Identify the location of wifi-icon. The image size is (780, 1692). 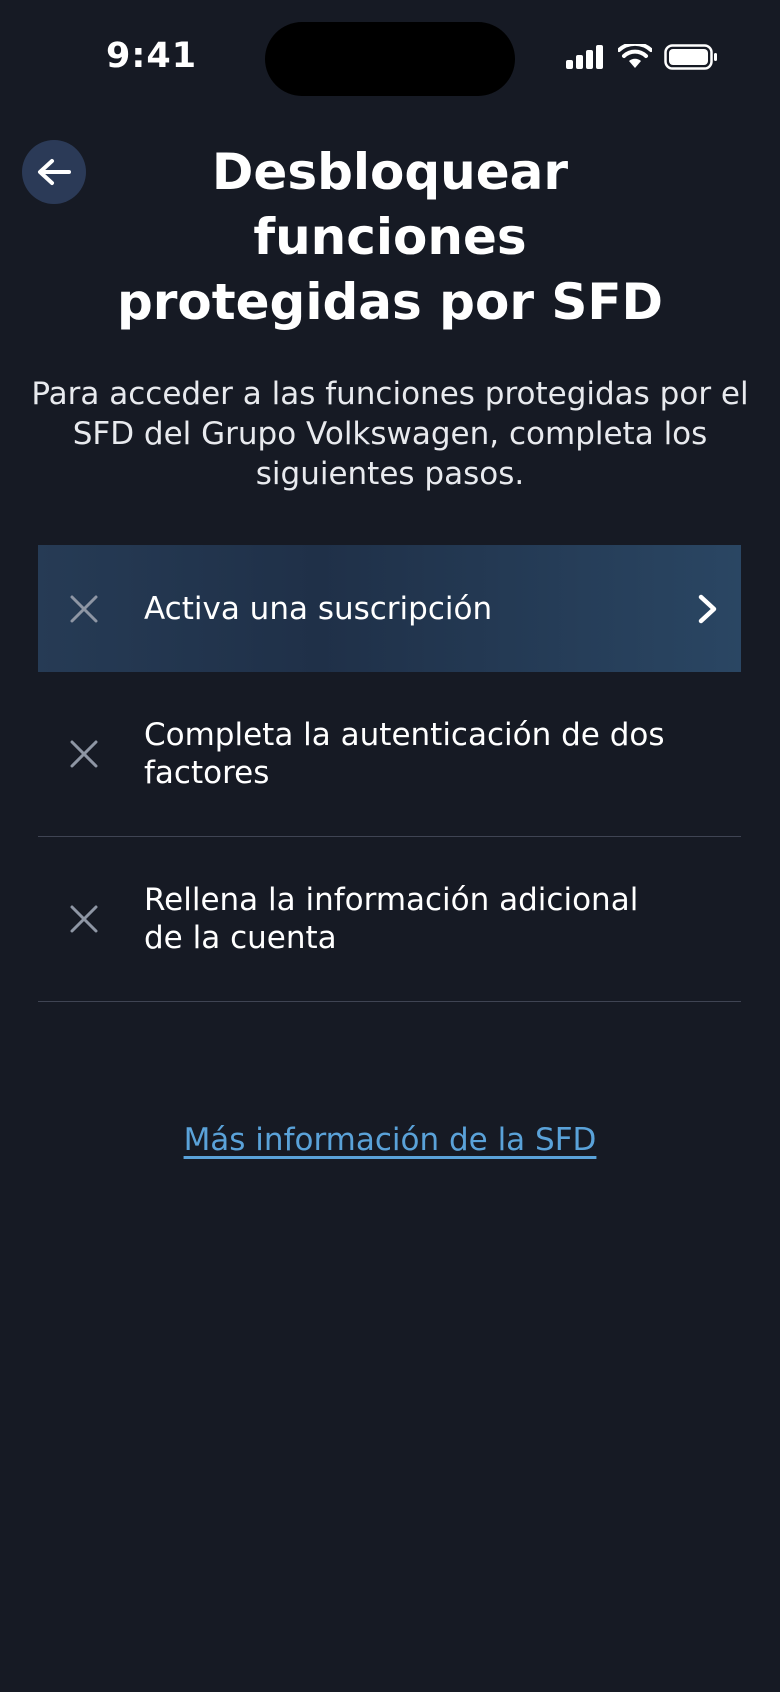
(635, 56).